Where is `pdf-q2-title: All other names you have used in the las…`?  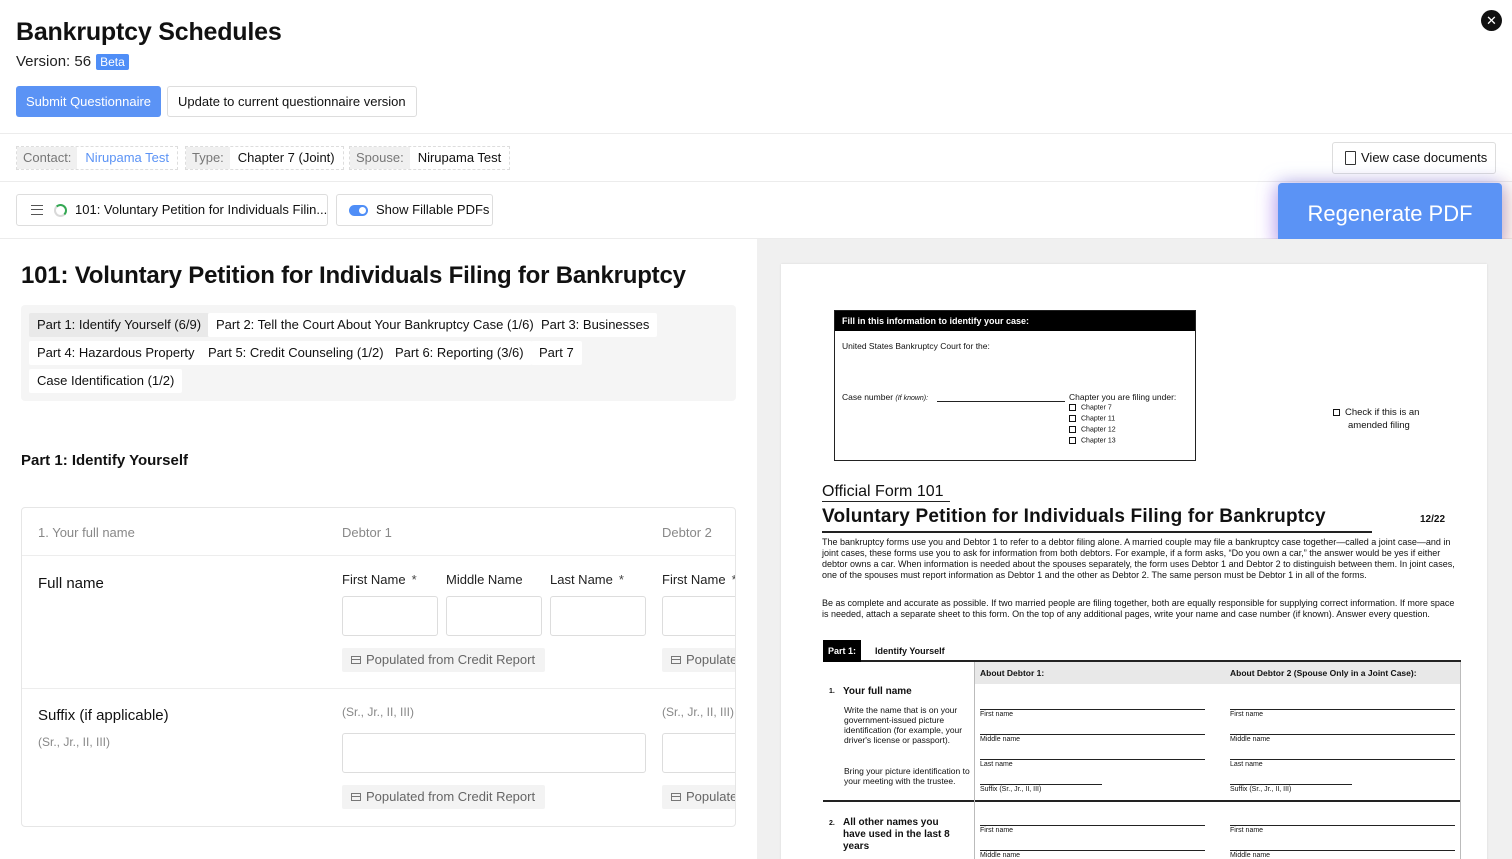 pdf-q2-title: All other names you have used in the las… is located at coordinates (896, 834).